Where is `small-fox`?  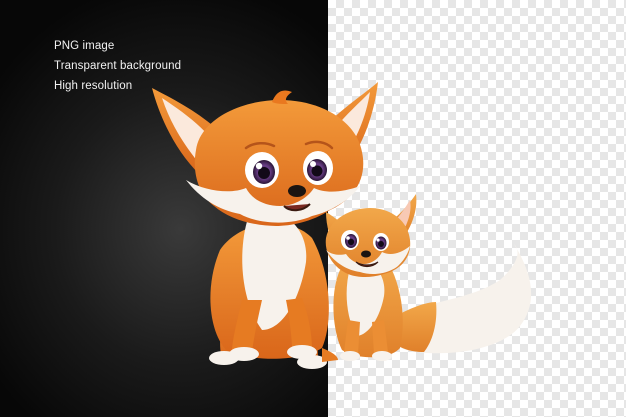
small-fox is located at coordinates (428, 277).